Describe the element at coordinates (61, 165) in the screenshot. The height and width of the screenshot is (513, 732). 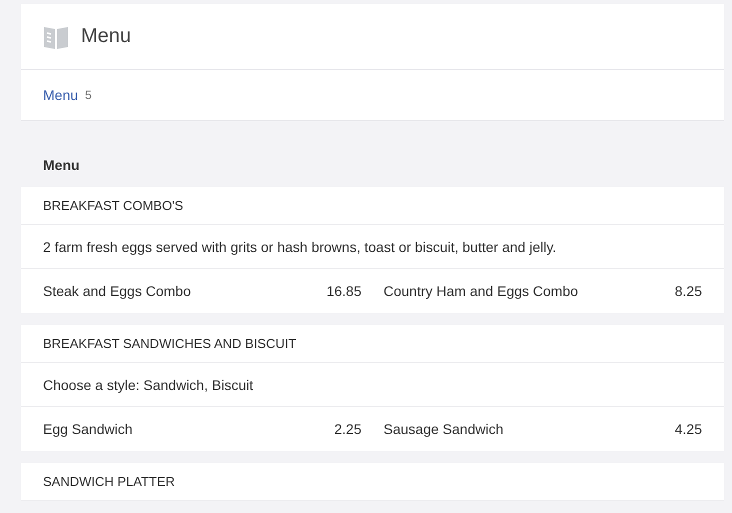
I see `menu-heading: Menu` at that location.